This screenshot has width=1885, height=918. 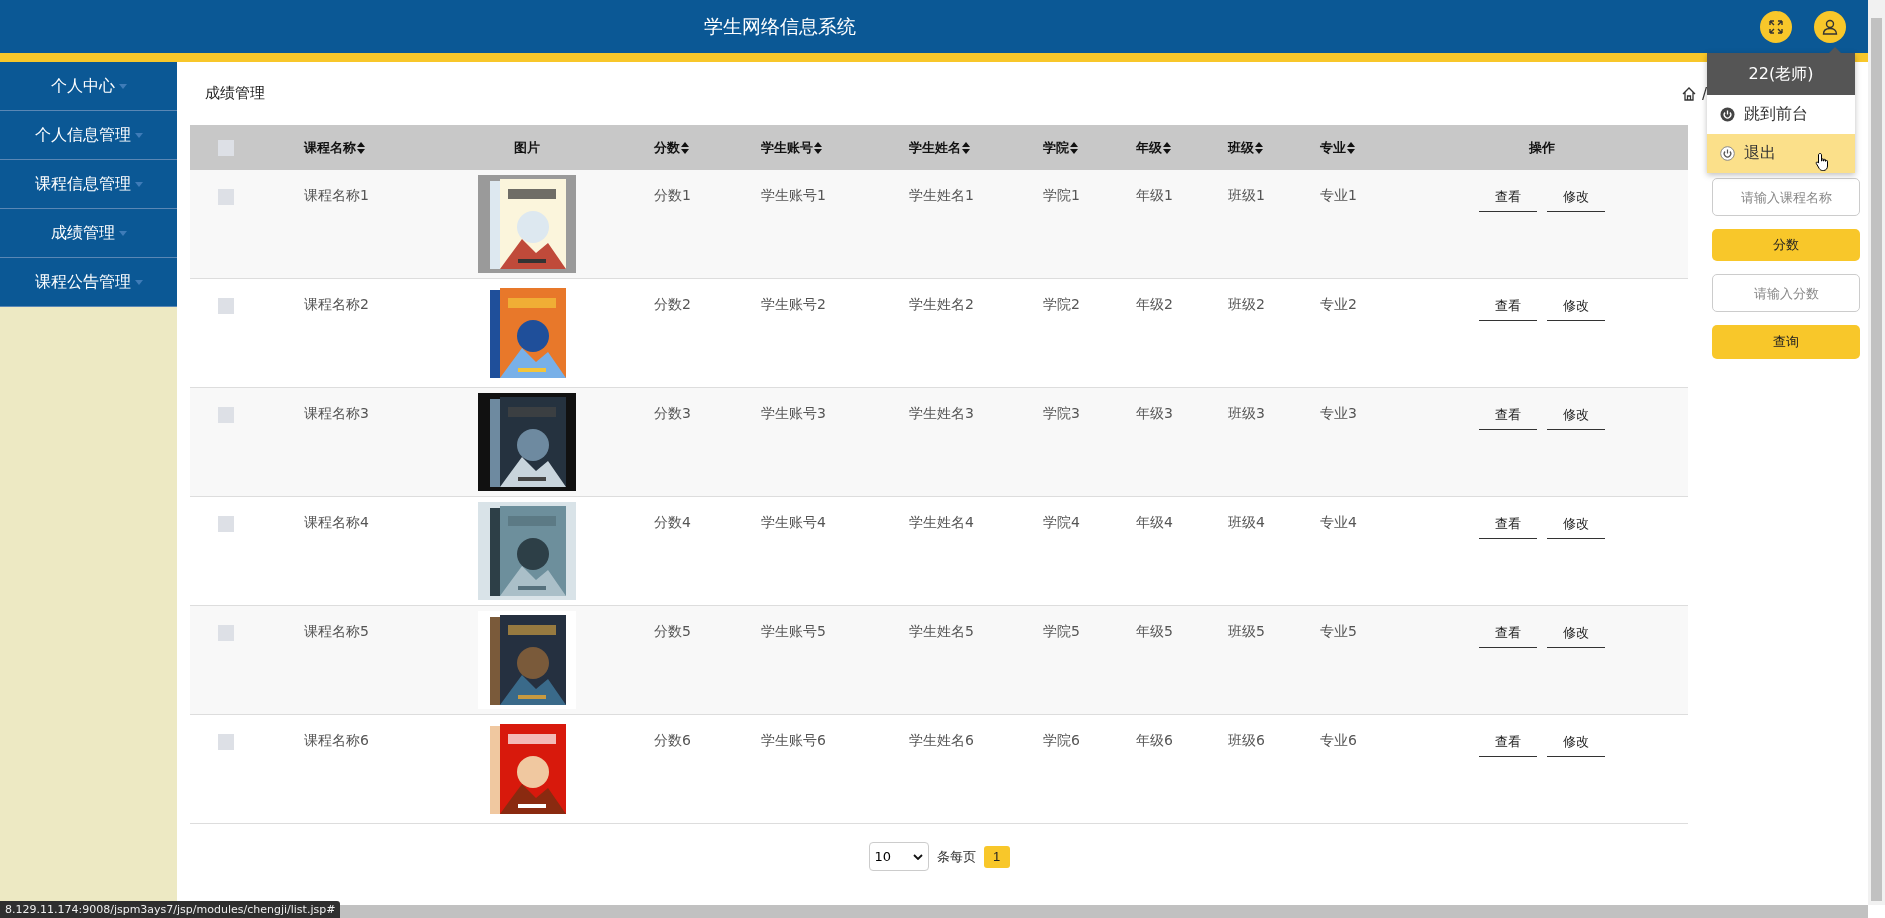 What do you see at coordinates (667, 147) in the screenshot?
I see `column-header: 分数` at bounding box center [667, 147].